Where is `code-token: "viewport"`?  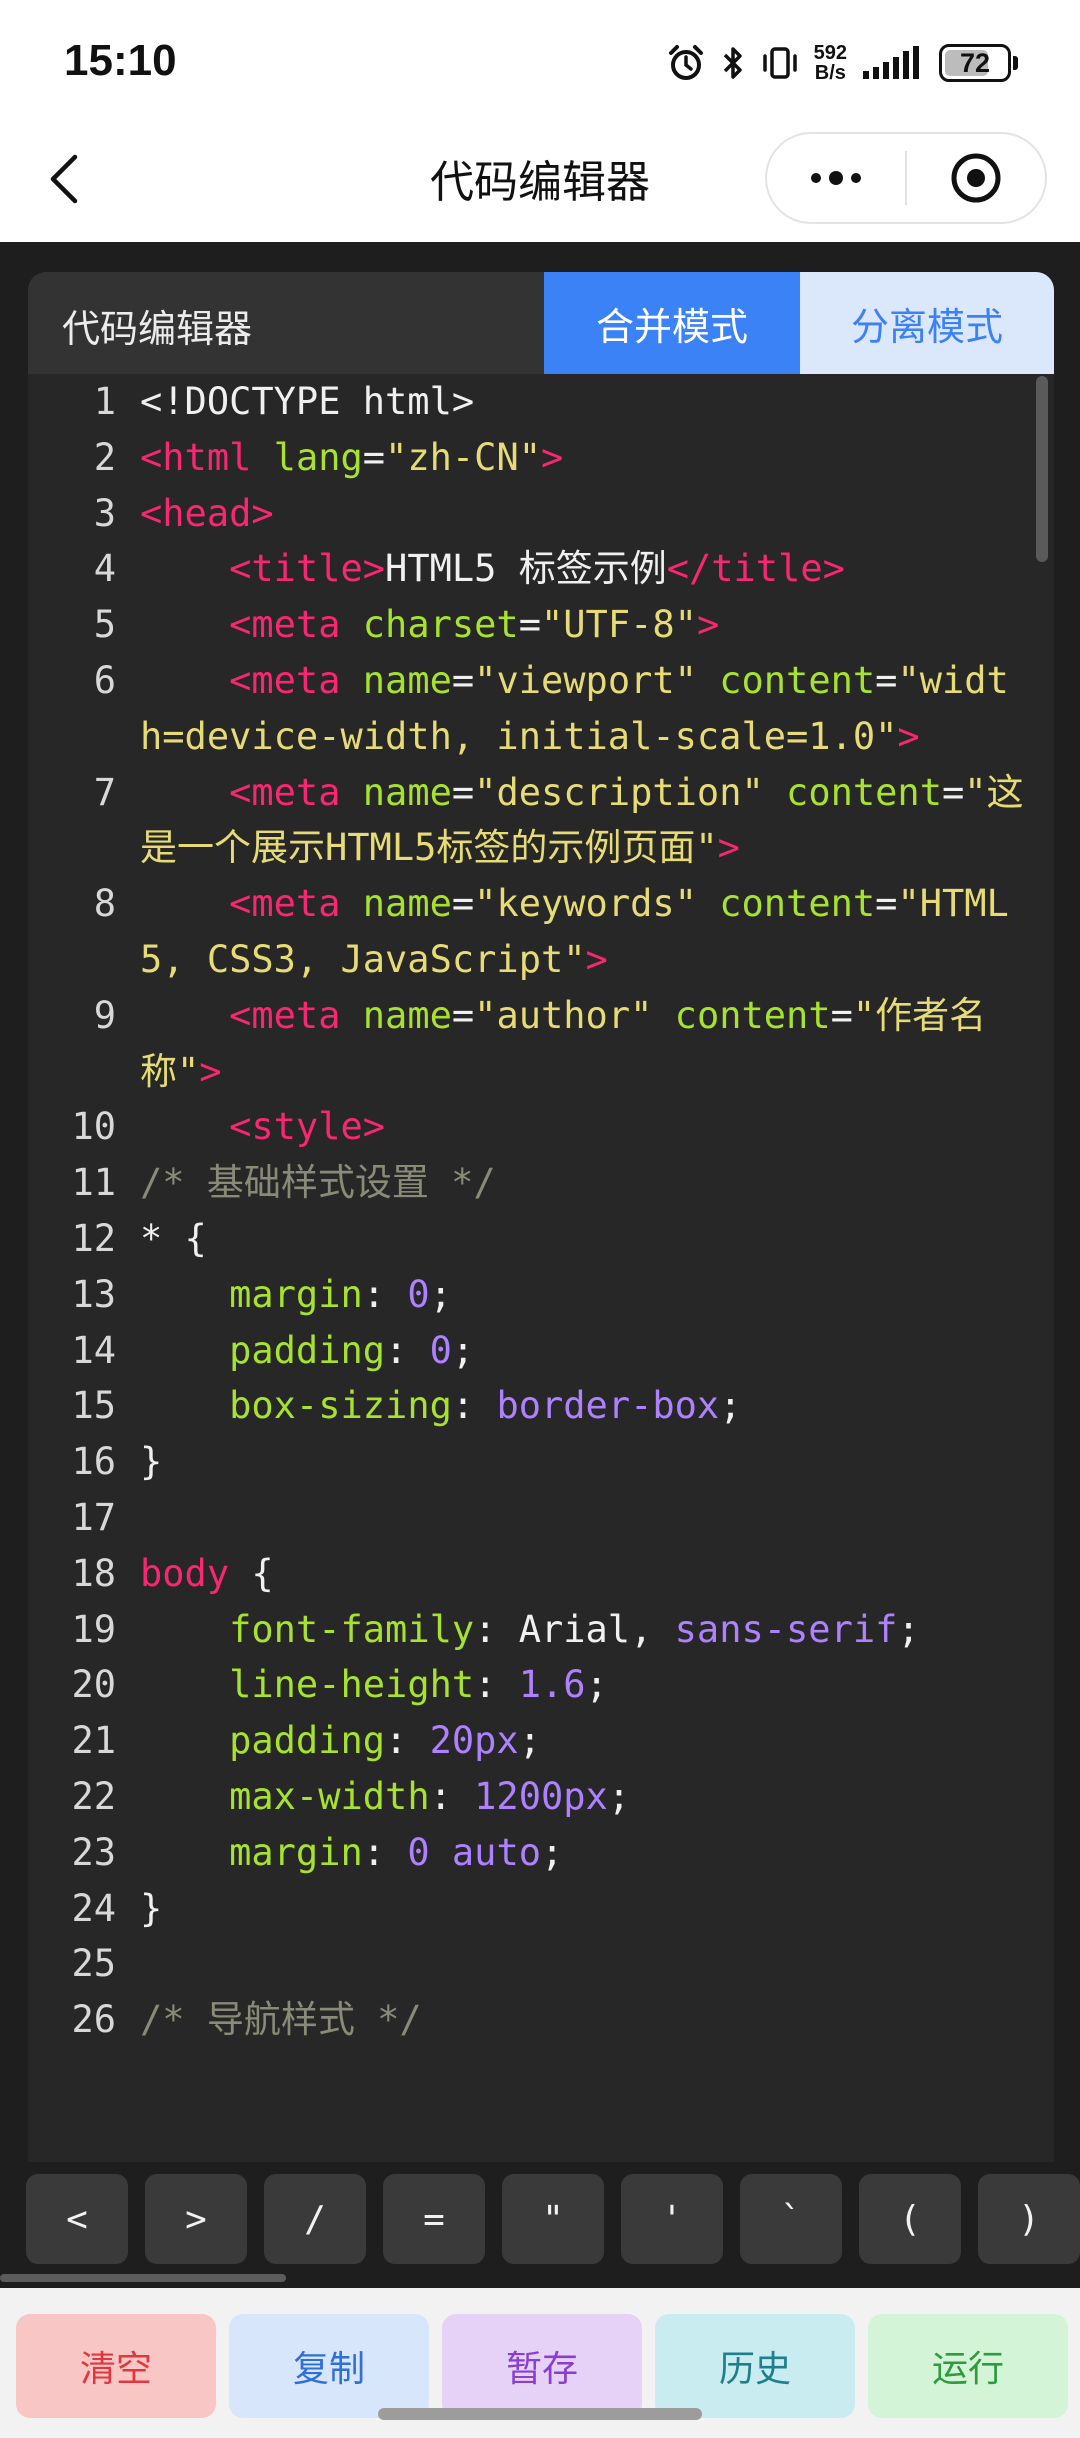 code-token: "viewport" is located at coordinates (585, 680).